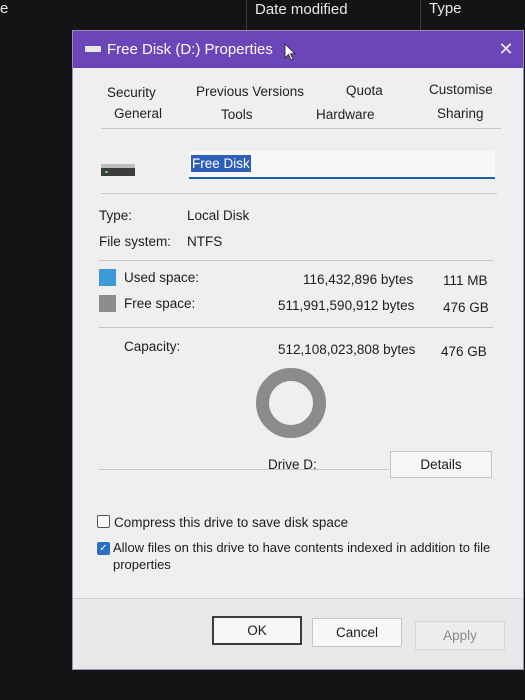  I want to click on close-icon: ✕, so click(506, 49).